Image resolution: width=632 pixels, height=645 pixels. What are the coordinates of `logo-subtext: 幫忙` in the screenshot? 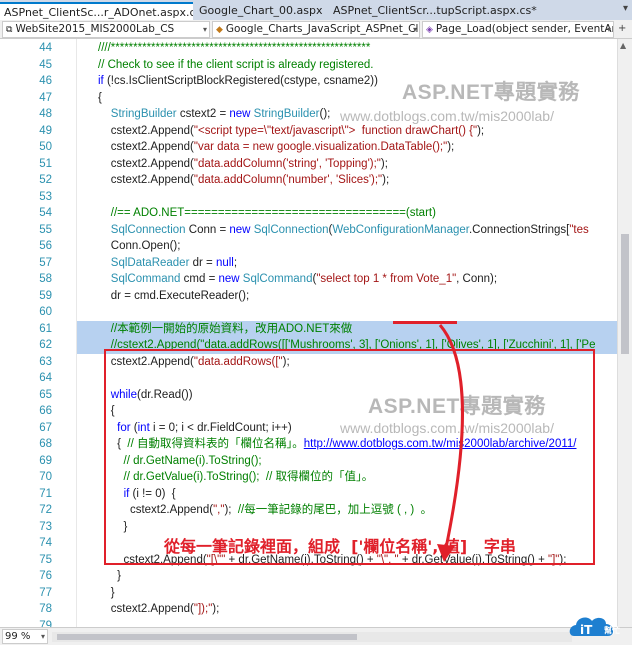 It's located at (612, 630).